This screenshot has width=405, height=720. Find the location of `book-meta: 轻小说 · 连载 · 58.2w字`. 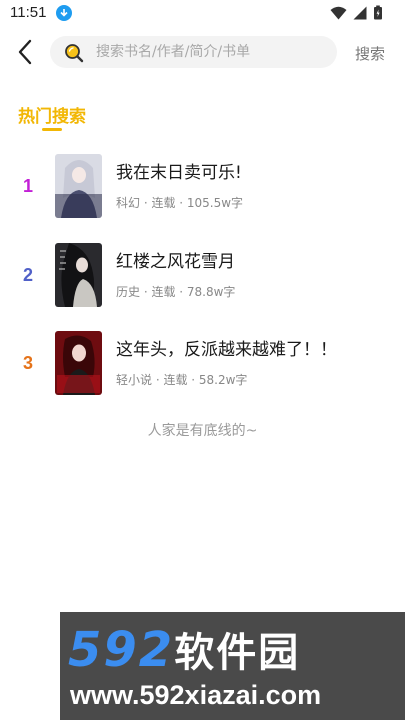

book-meta: 轻小说 · 连载 · 58.2w字 is located at coordinates (182, 380).